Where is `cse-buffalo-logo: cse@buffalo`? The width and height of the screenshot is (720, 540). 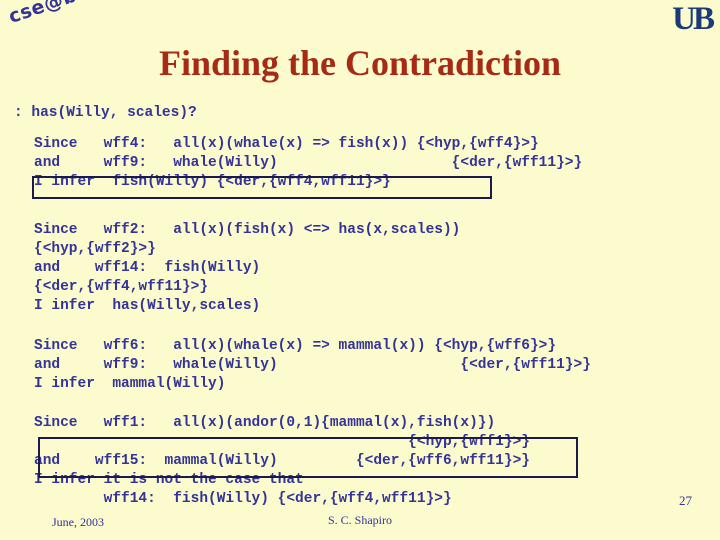
cse-buffalo-logo: cse@buffalo is located at coordinates (74, 14).